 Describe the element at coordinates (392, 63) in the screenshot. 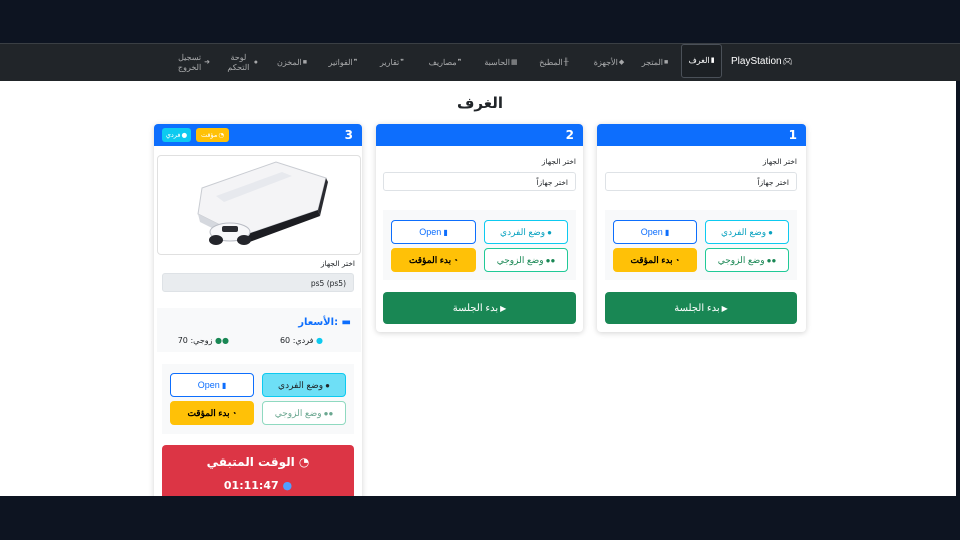

I see `nav-item-reports: تقارير ❞` at that location.